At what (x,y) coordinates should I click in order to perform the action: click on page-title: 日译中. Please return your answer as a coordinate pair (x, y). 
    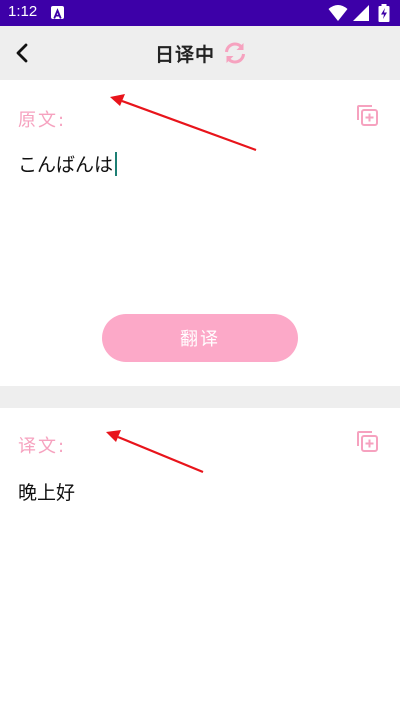
    Looking at the image, I should click on (184, 55).